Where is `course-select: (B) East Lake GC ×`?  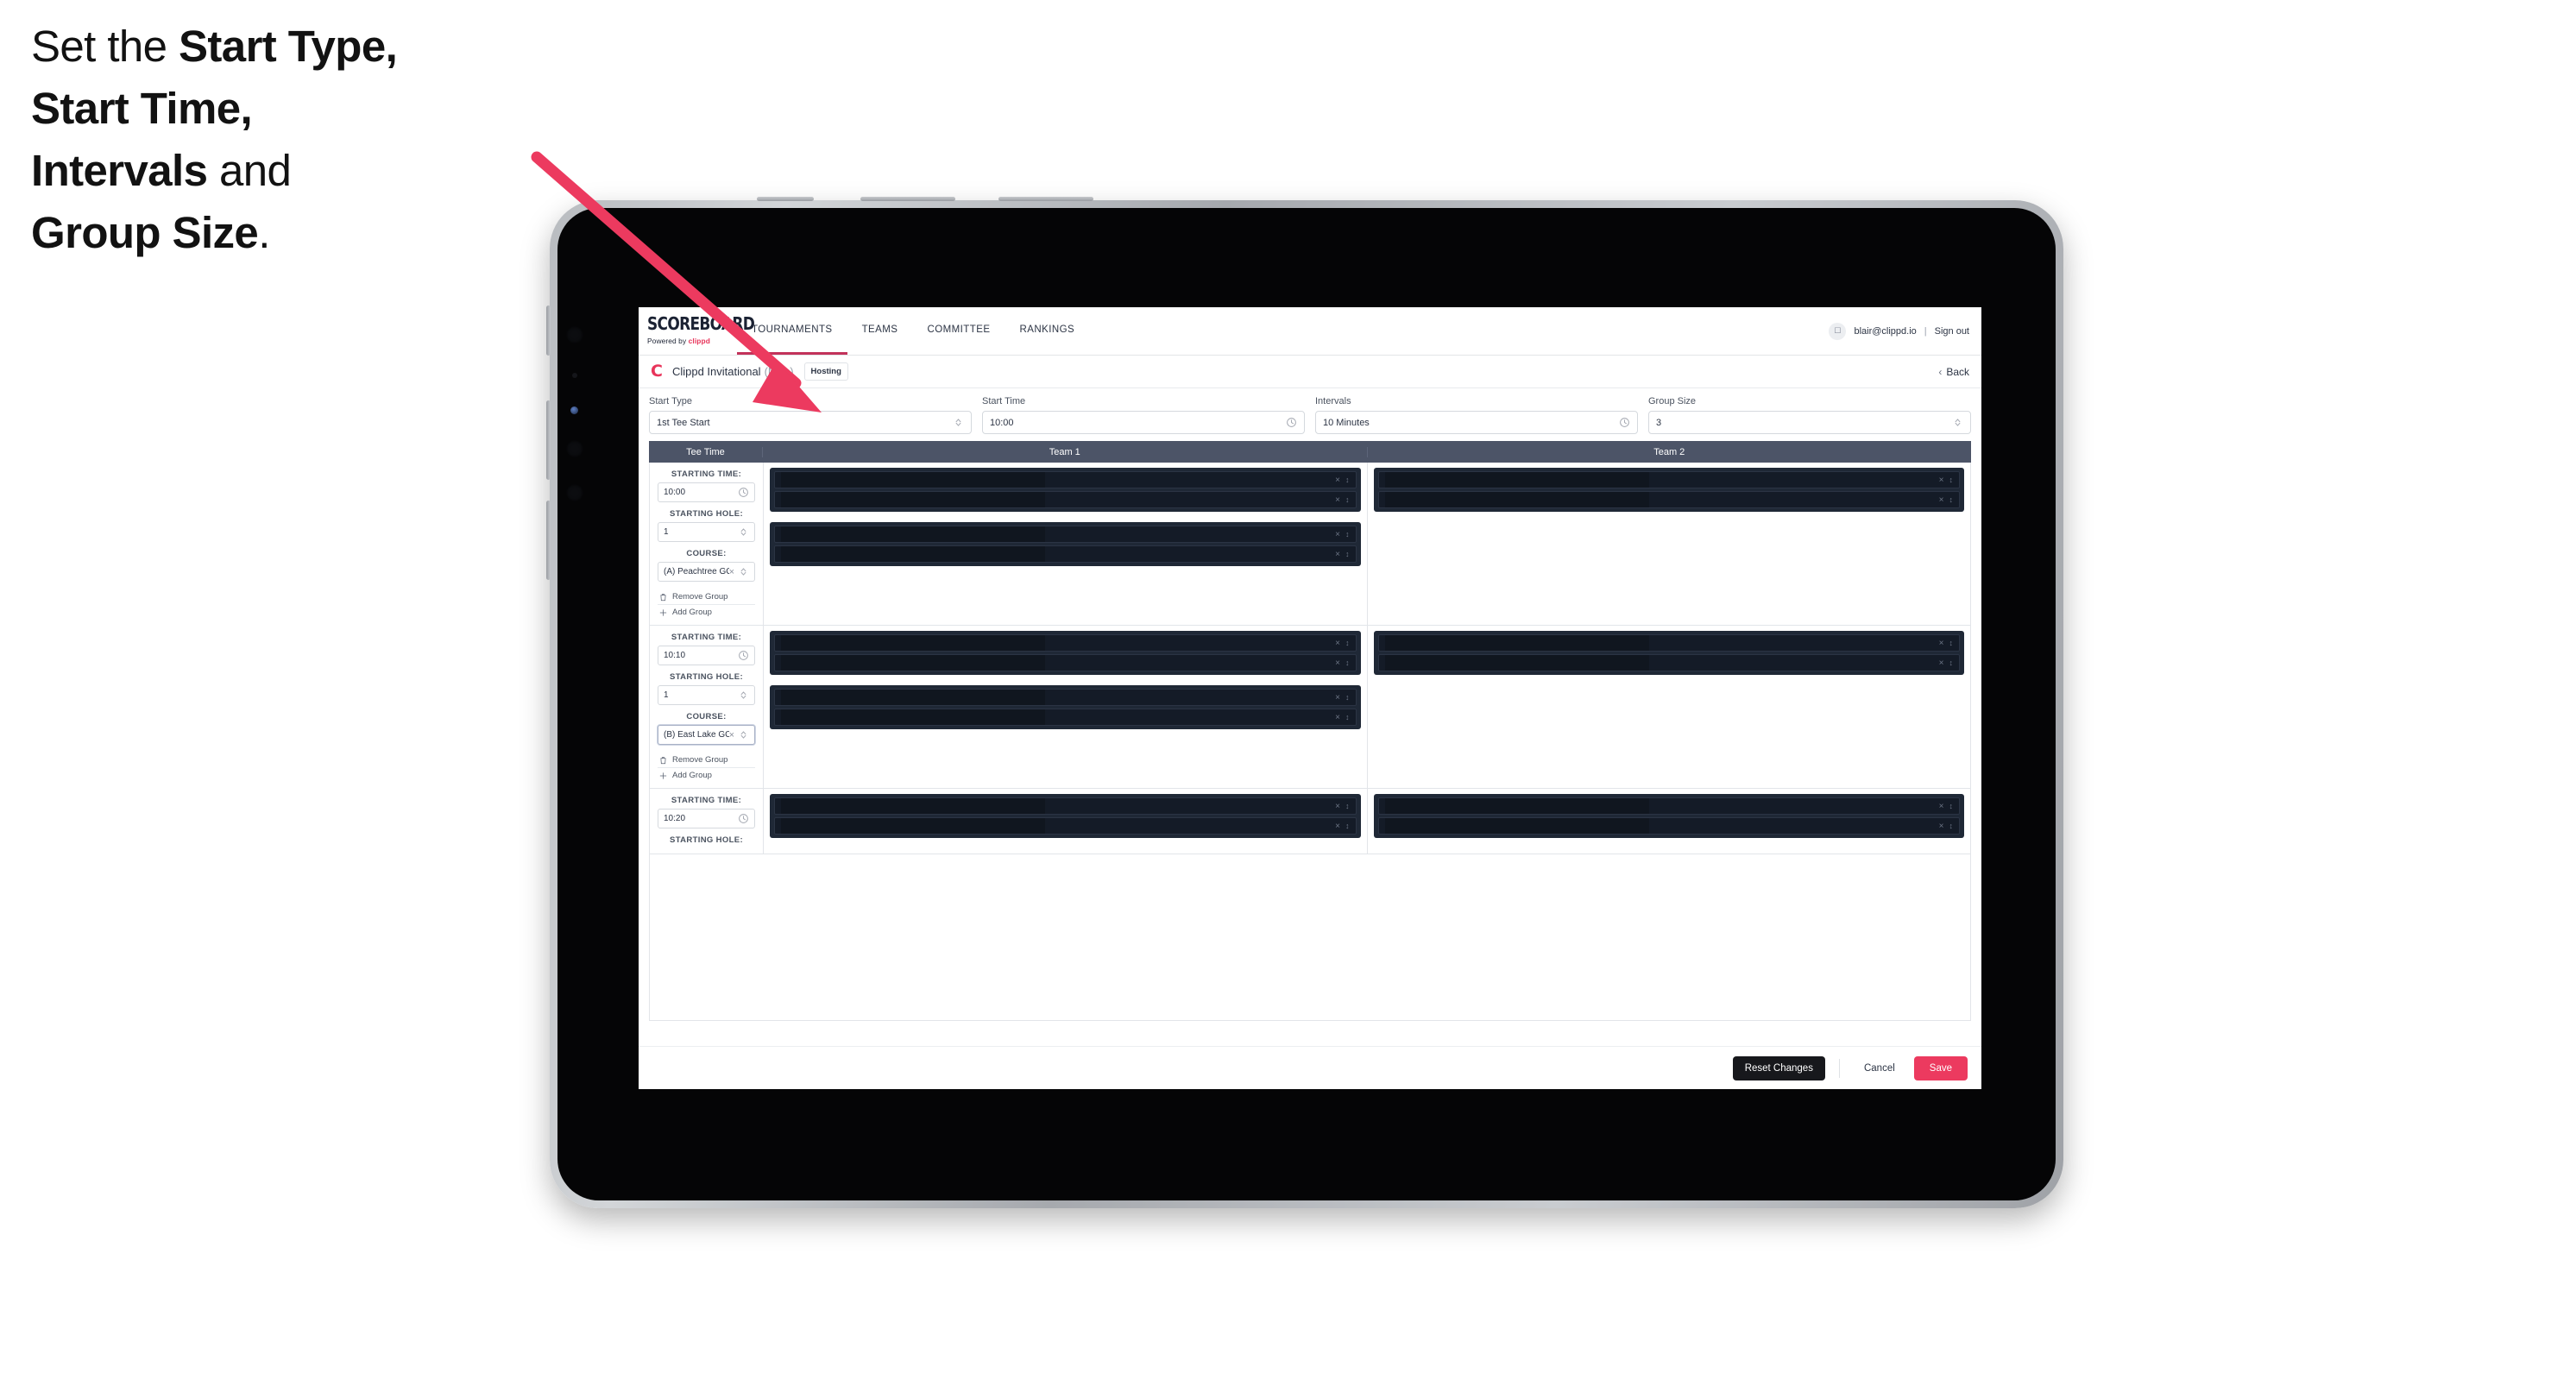
course-select: (B) East Lake GC × is located at coordinates (707, 735).